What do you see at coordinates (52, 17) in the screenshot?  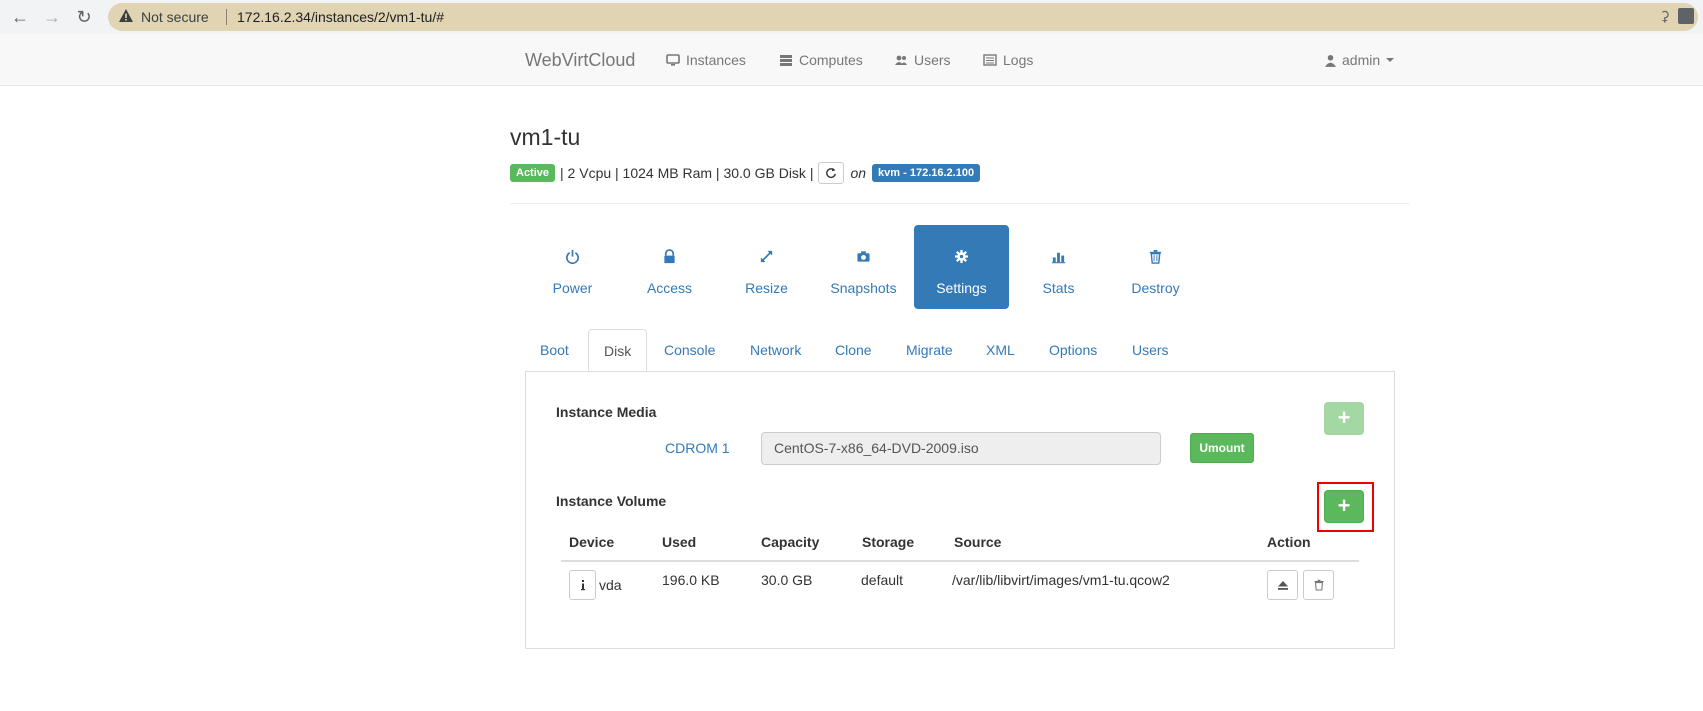 I see `forward-icon: →` at bounding box center [52, 17].